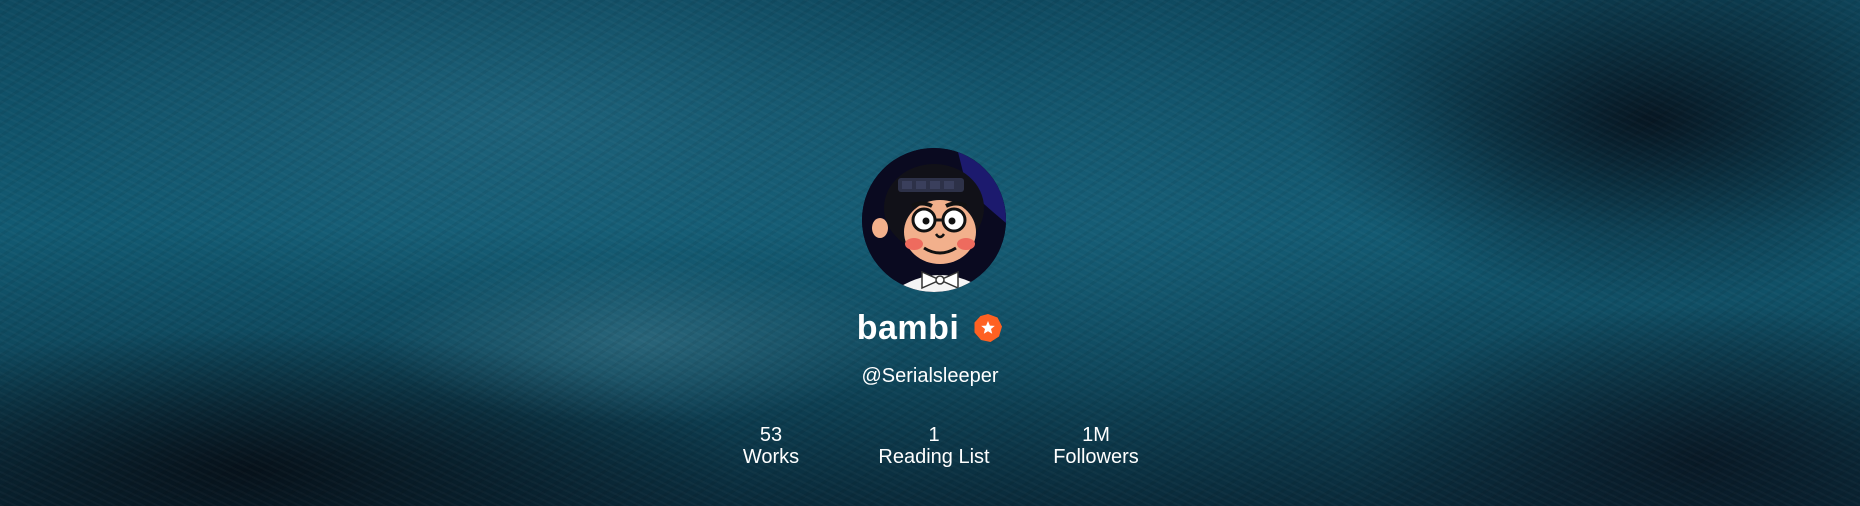  What do you see at coordinates (934, 435) in the screenshot?
I see `stat-reading-list-count: 1` at bounding box center [934, 435].